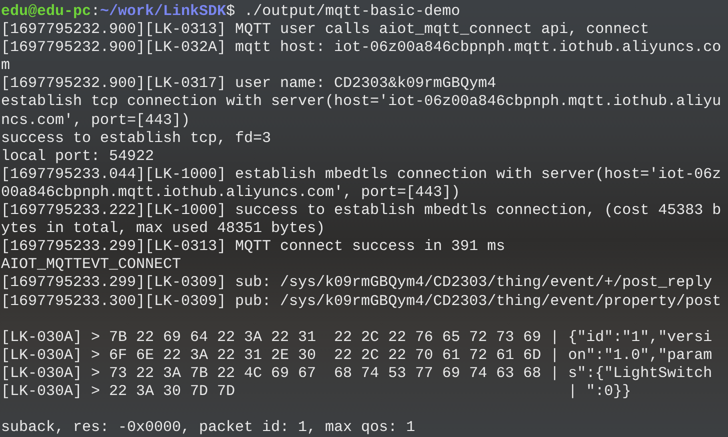 The width and height of the screenshot is (728, 437). Describe the element at coordinates (46, 11) in the screenshot. I see `prompt-user-host: edu@edu-pc` at that location.